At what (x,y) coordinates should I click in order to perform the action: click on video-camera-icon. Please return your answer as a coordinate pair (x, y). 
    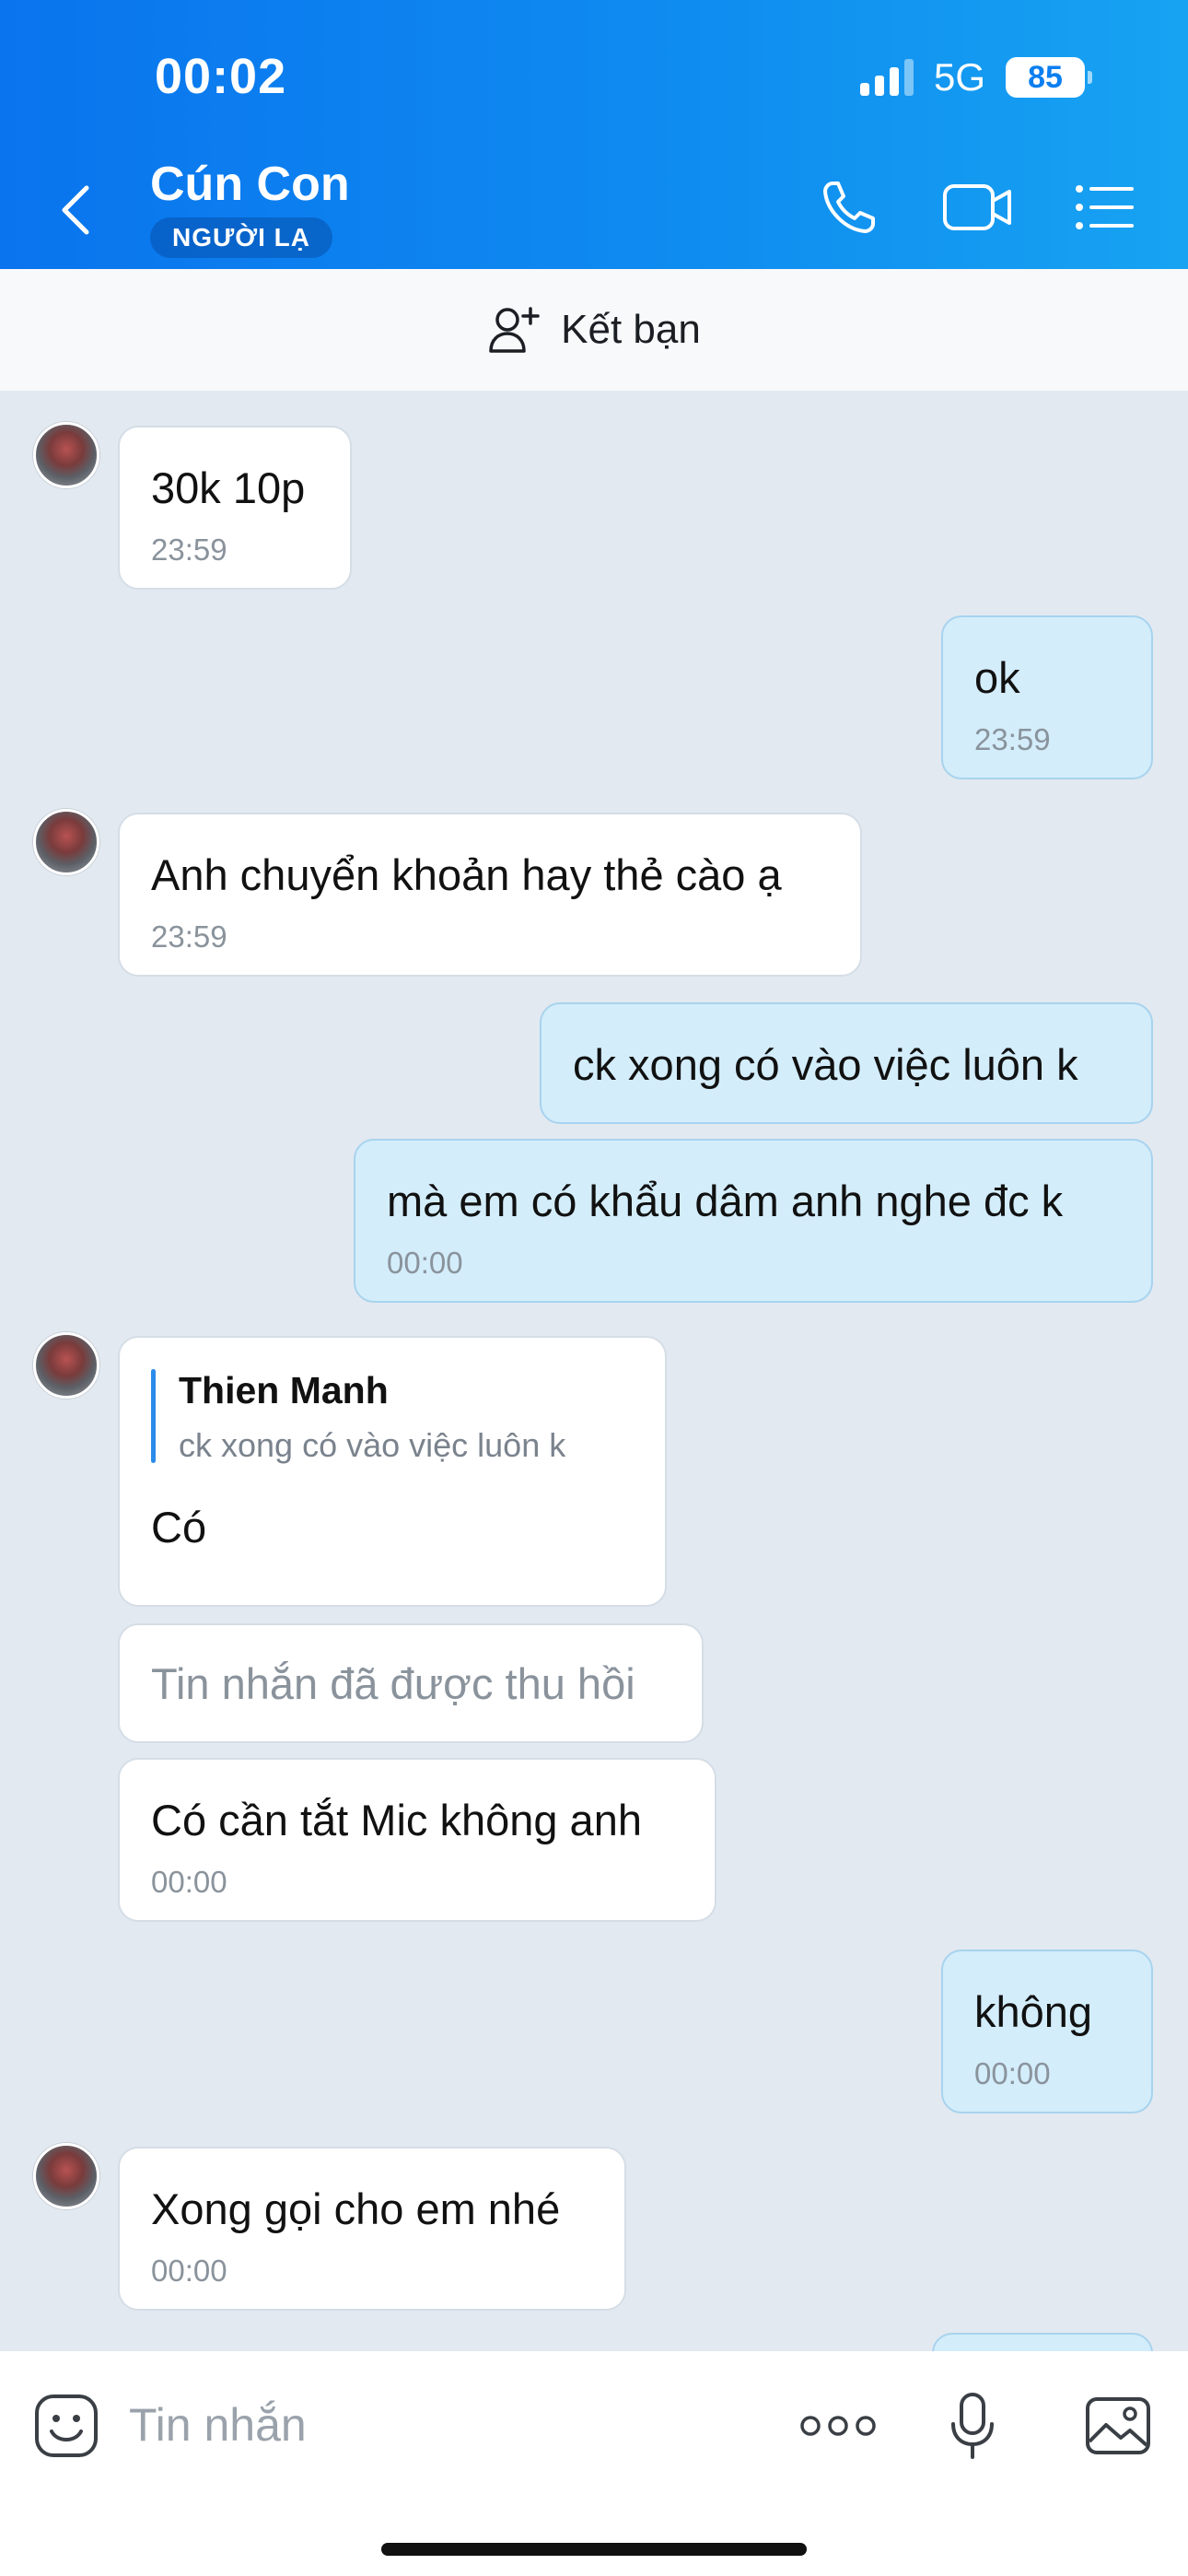
    Looking at the image, I should click on (977, 207).